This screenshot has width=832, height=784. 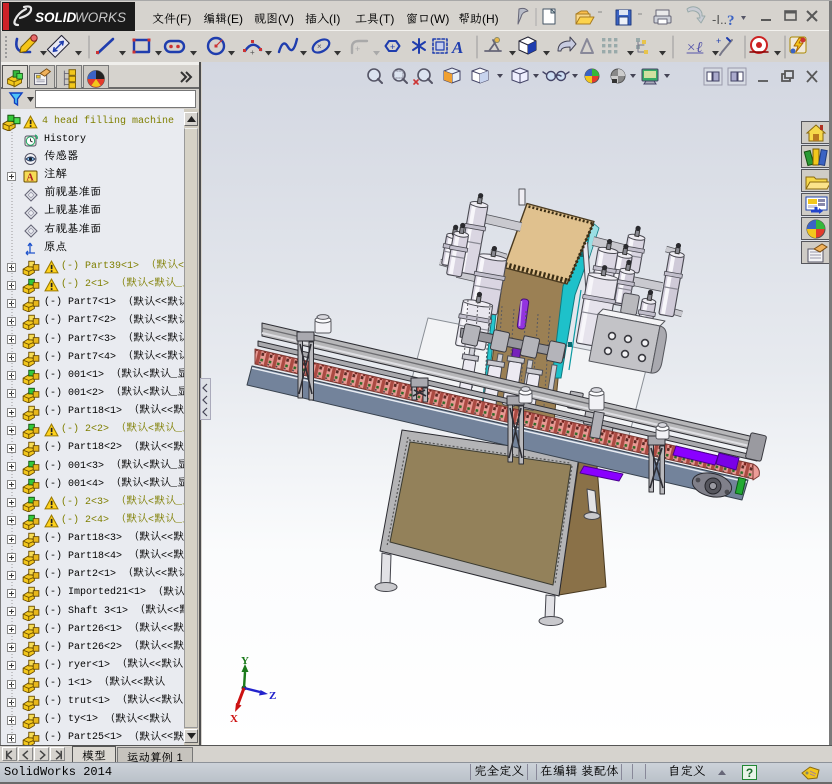 I want to click on svg-text: A, so click(x=457, y=47).